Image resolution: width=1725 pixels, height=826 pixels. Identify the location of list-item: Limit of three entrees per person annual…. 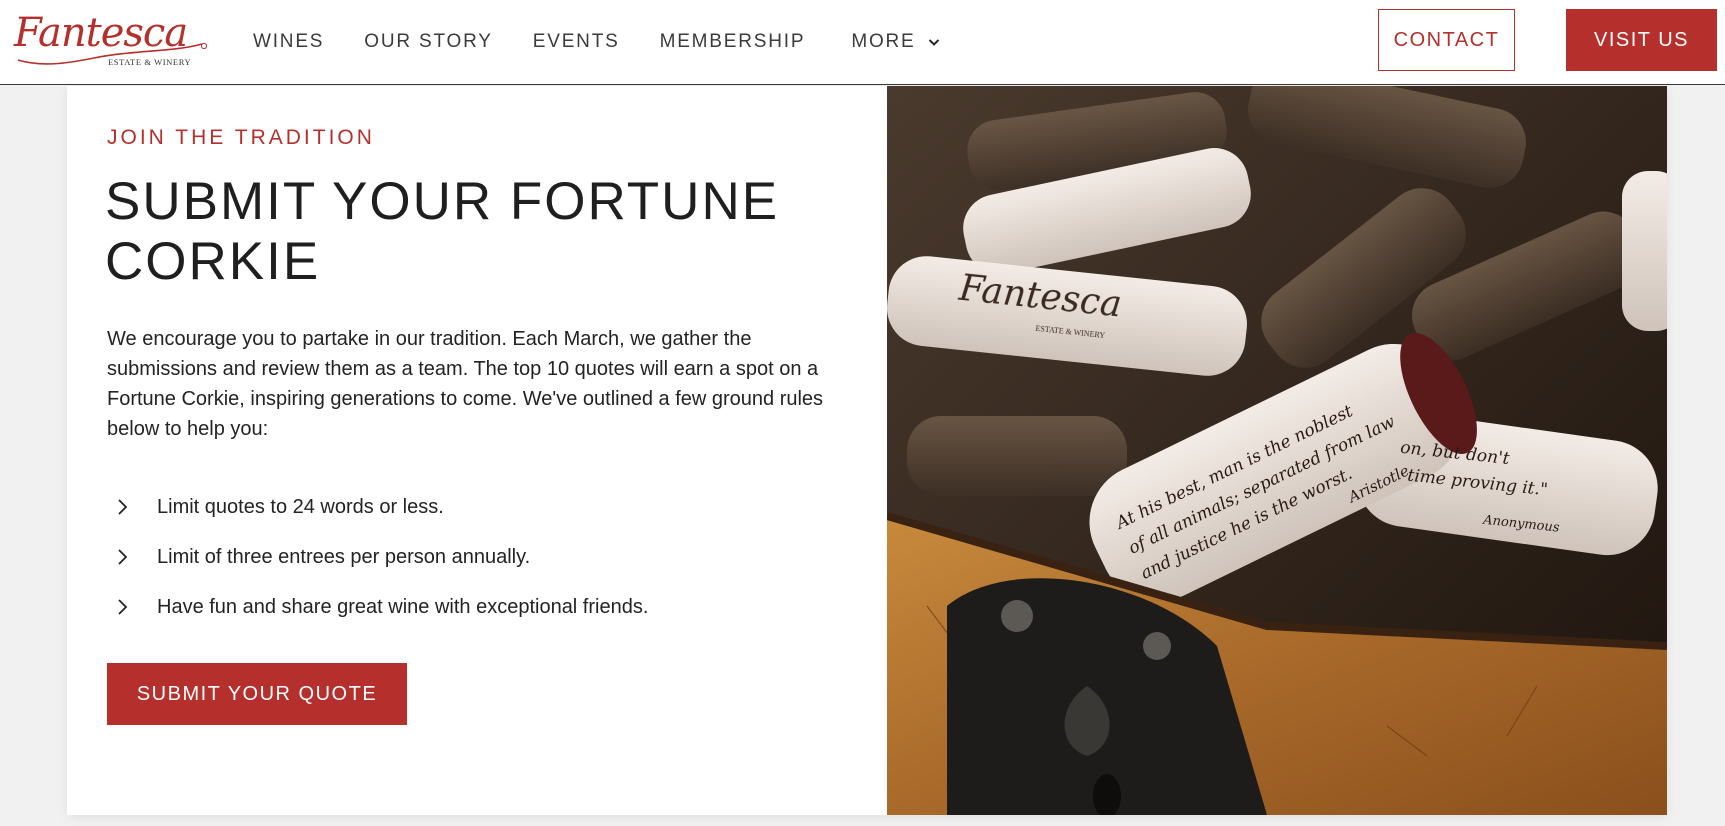
(457, 557).